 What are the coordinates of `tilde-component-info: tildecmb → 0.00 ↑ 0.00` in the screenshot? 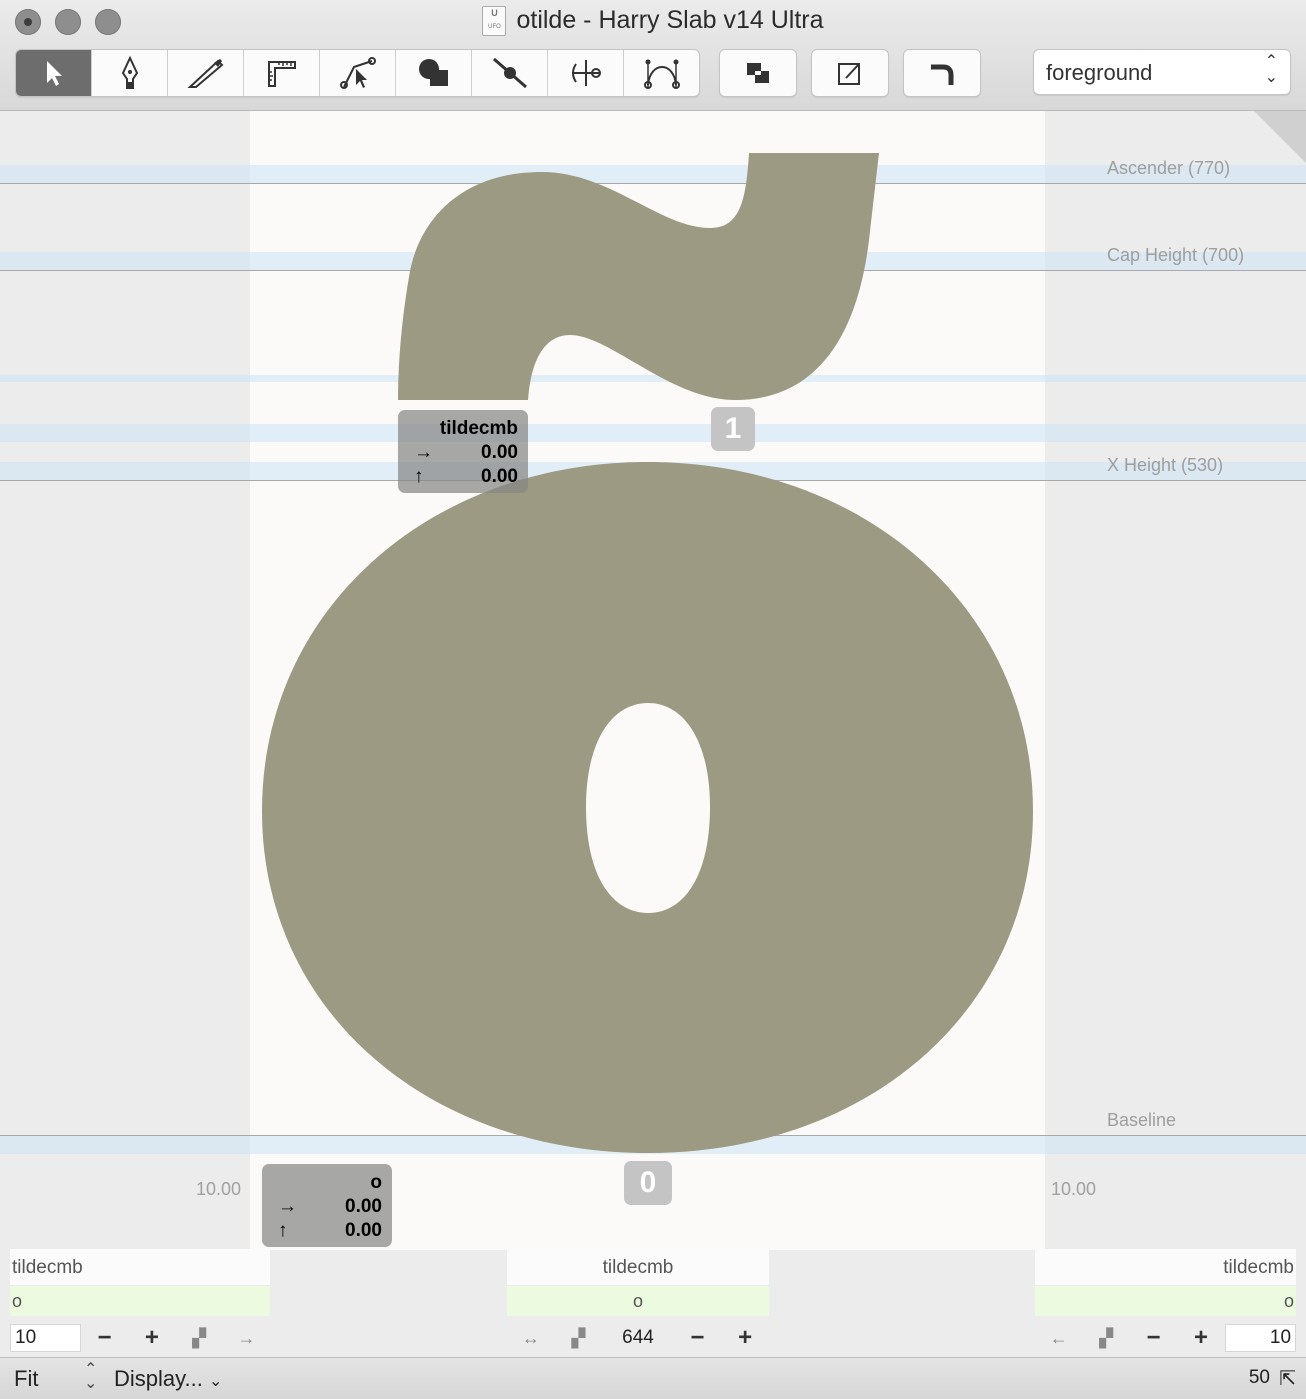 It's located at (463, 451).